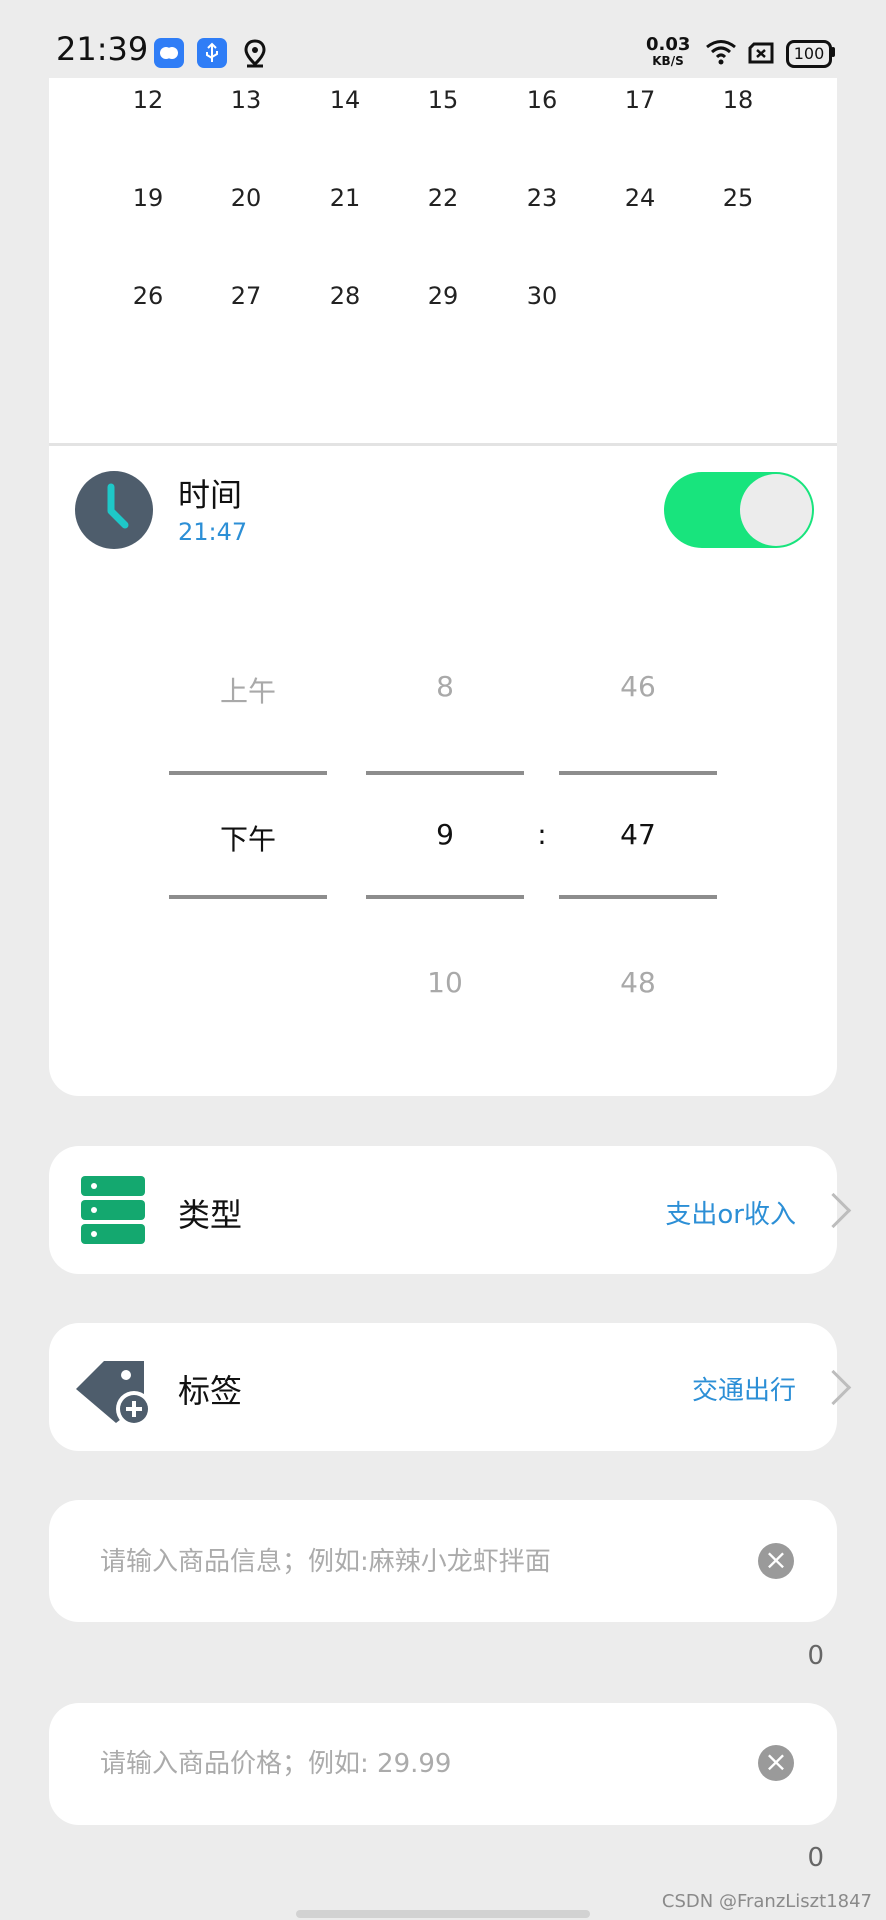 This screenshot has height=1920, width=886. I want to click on calendar-day: 21, so click(345, 198).